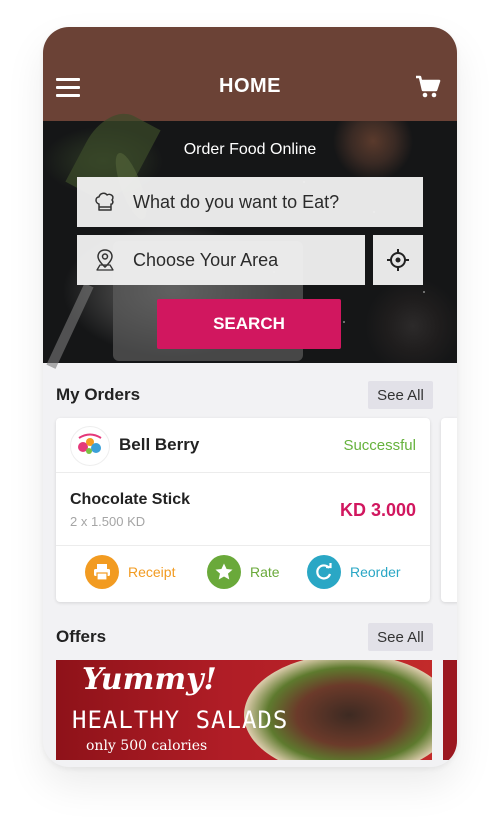 The image size is (500, 824). Describe the element at coordinates (428, 87) in the screenshot. I see `cart-icon` at that location.